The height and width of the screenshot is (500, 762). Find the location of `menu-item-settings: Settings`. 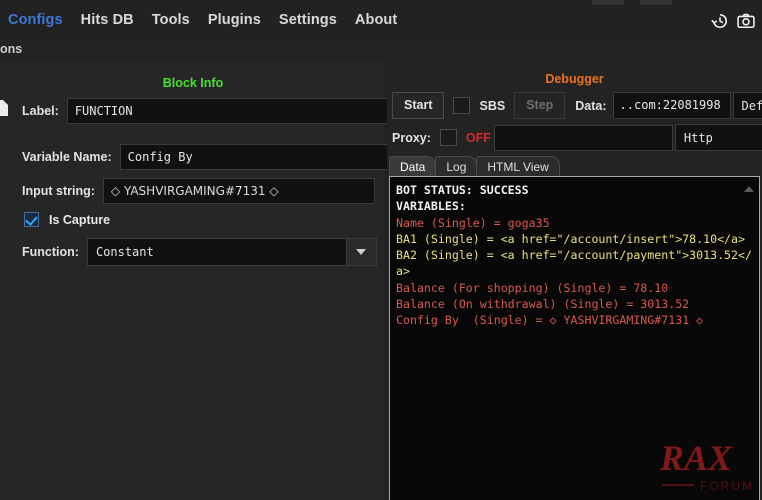

menu-item-settings: Settings is located at coordinates (308, 20).